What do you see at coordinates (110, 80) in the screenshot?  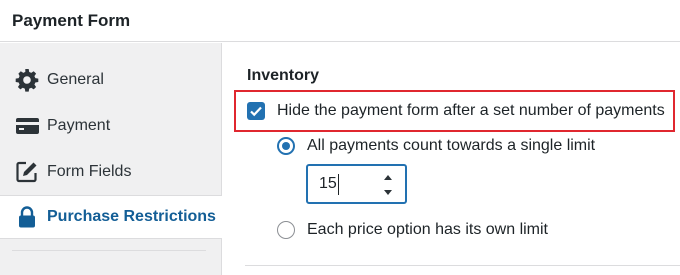 I see `sidebar-item-general: General` at bounding box center [110, 80].